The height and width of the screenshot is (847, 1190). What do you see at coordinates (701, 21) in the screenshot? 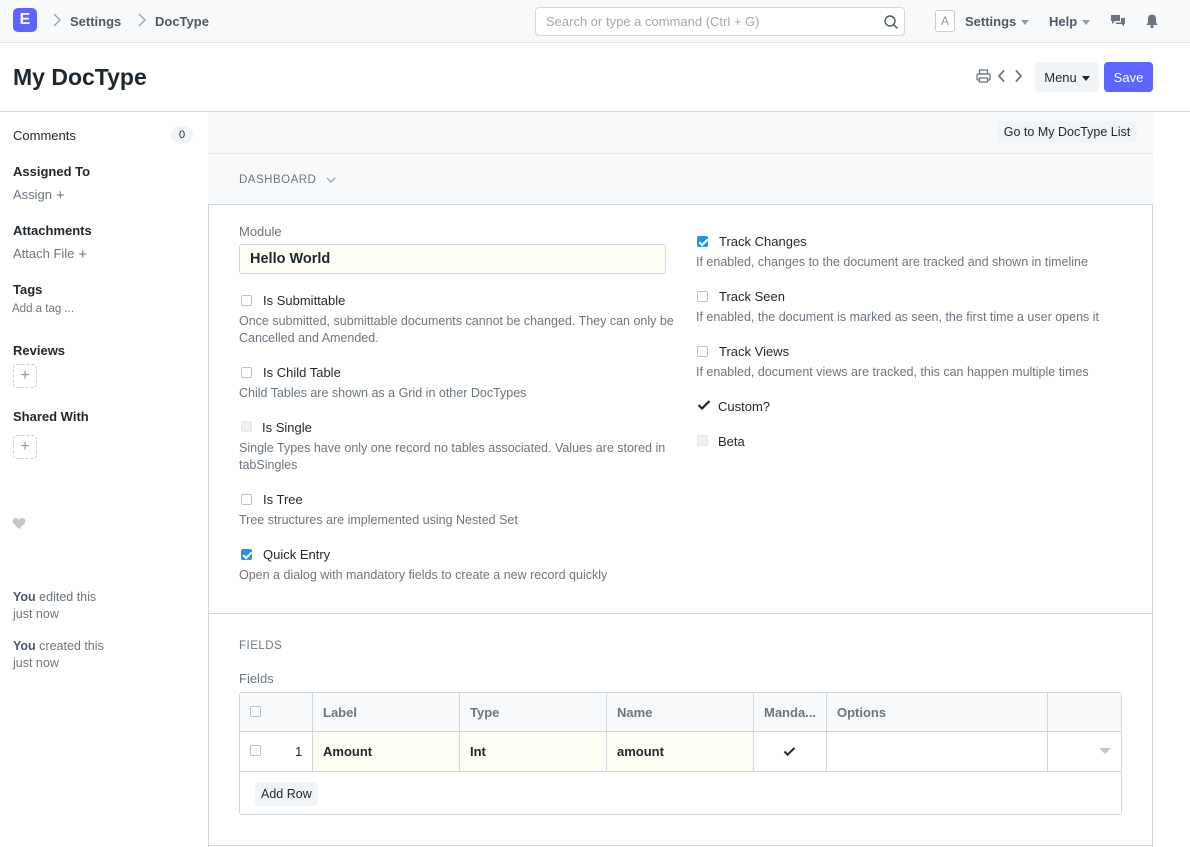
I see `search-input` at bounding box center [701, 21].